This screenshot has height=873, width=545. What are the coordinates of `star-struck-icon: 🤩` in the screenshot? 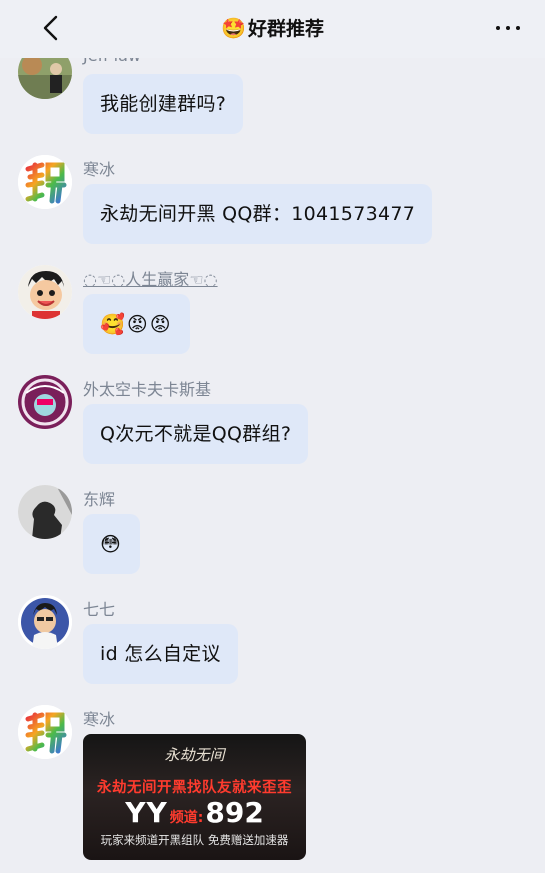 It's located at (233, 28).